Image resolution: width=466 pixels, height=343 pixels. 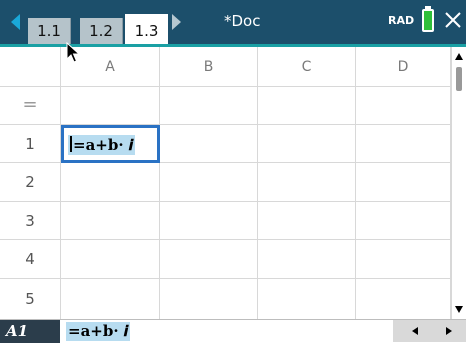 I want to click on cell-a3, so click(x=110, y=221).